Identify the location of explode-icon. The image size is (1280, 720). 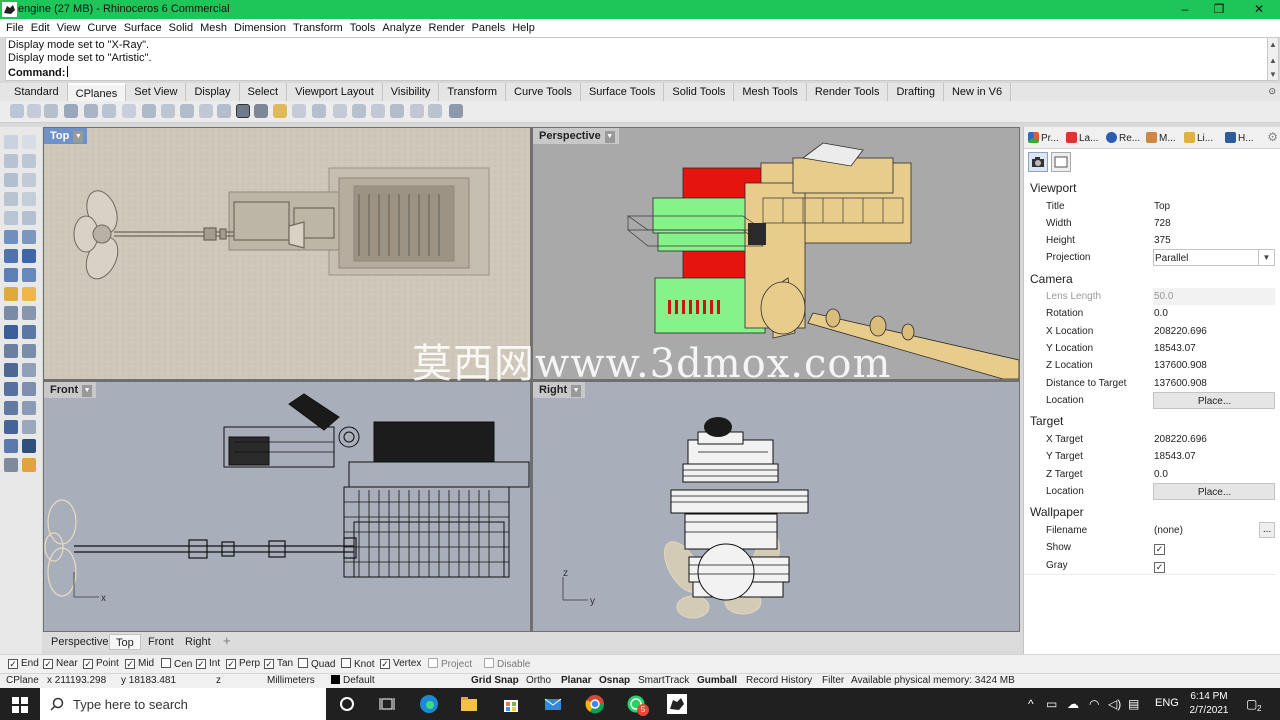
(29, 408).